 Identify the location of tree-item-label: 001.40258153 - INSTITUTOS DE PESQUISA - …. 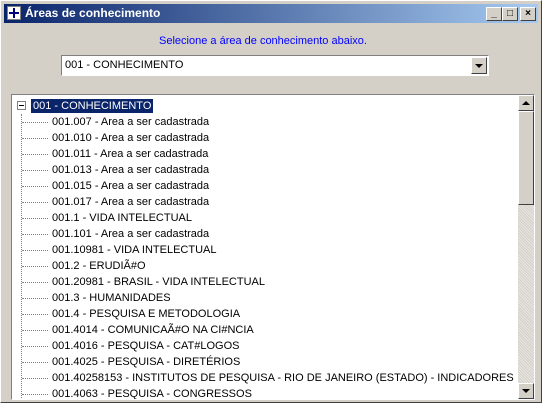
(283, 378).